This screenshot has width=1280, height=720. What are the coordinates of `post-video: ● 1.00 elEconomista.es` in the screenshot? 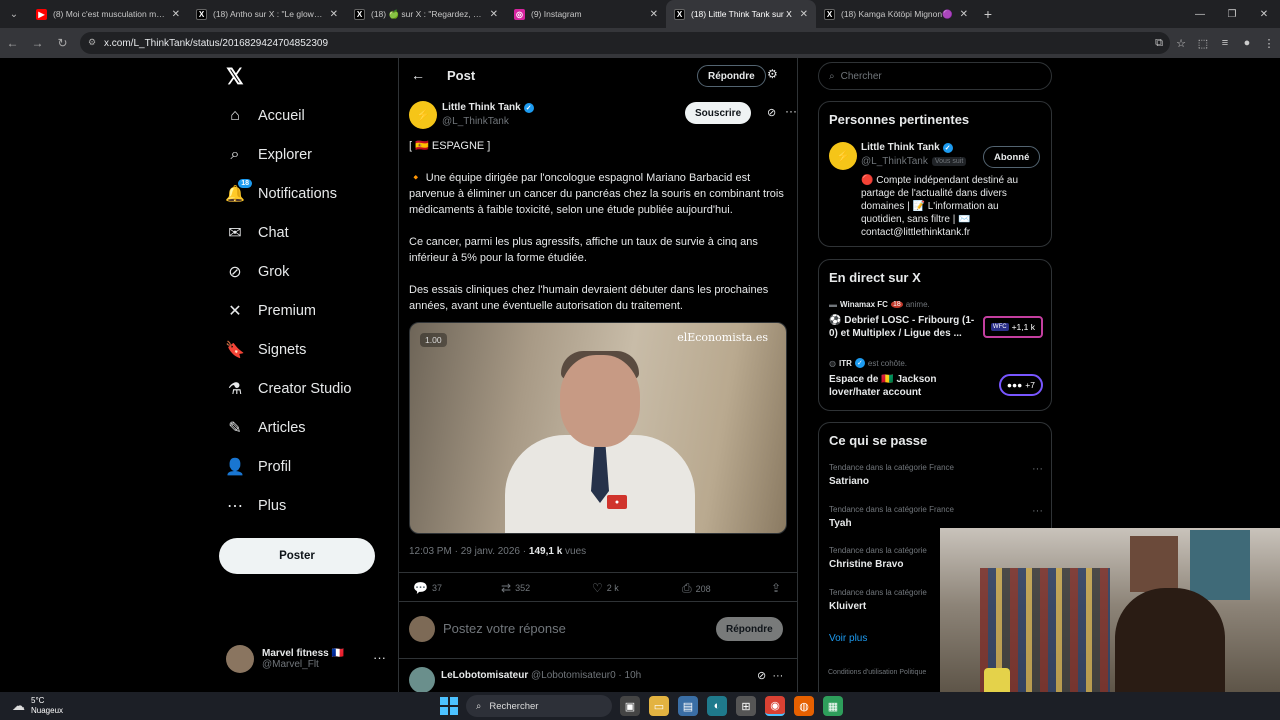 It's located at (598, 428).